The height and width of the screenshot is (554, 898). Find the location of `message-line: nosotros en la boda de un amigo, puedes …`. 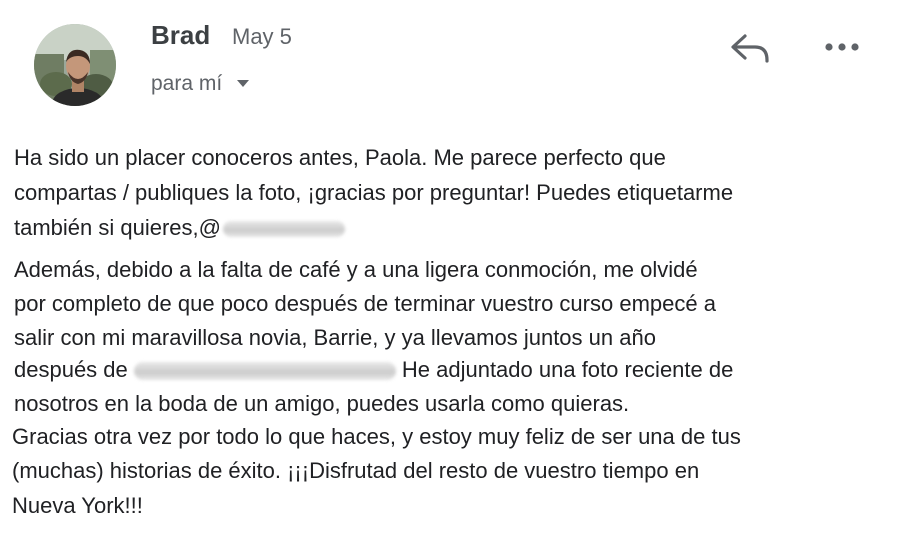

message-line: nosotros en la boda de un amigo, puedes … is located at coordinates (322, 403).